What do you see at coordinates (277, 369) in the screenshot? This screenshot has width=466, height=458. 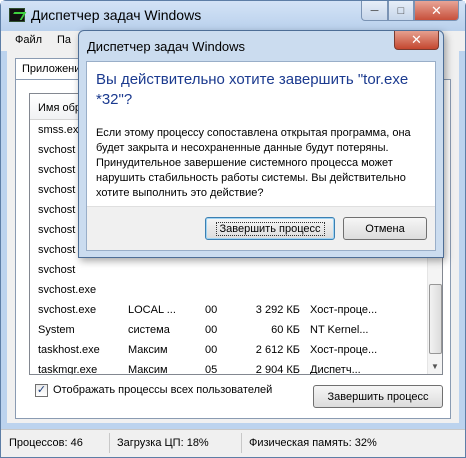 I see `process-memory: 2 904 КБ` at bounding box center [277, 369].